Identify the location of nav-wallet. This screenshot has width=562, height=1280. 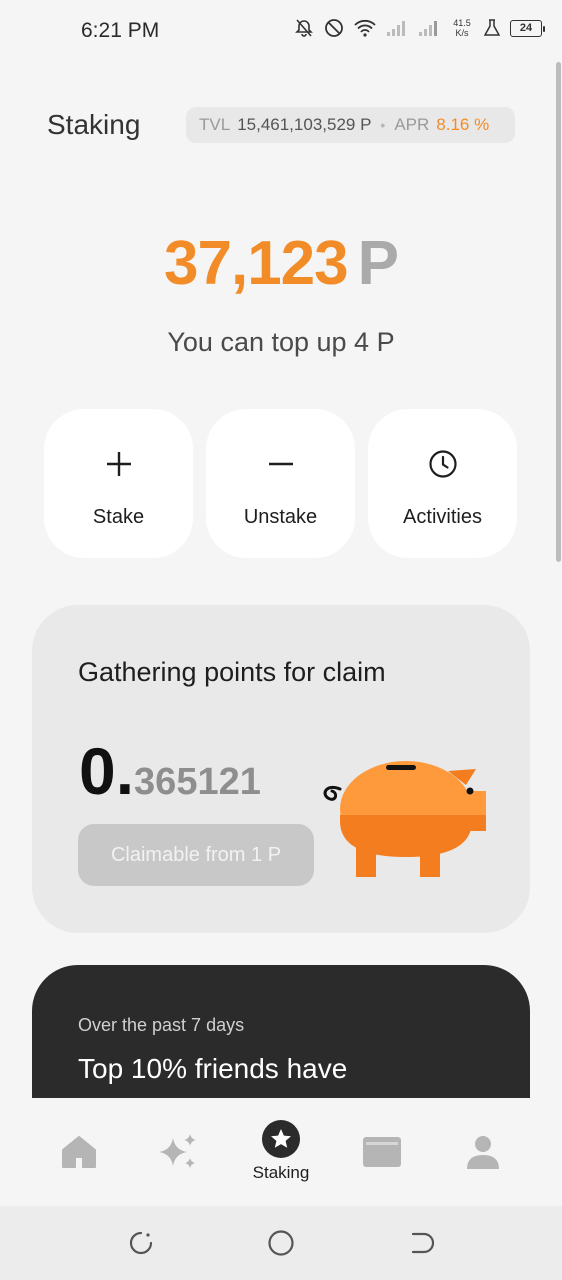
(382, 1152).